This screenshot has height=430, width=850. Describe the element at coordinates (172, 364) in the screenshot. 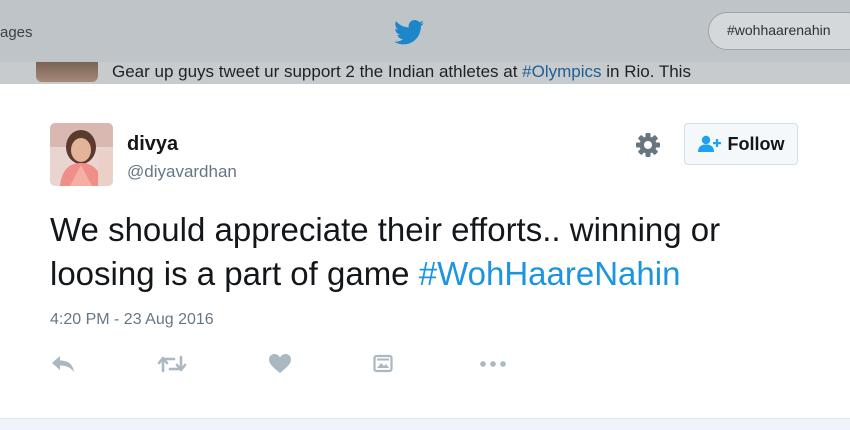

I see `retweet-icon` at that location.